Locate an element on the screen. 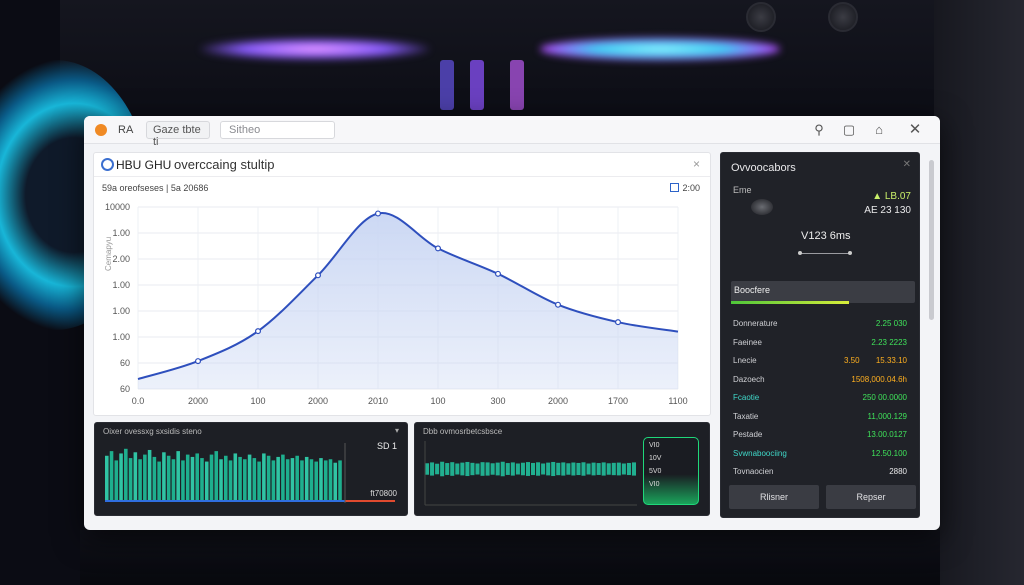 This screenshot has width=1024, height=585. stat-row: Faeinee 2.23 2223 is located at coordinates (823, 345).